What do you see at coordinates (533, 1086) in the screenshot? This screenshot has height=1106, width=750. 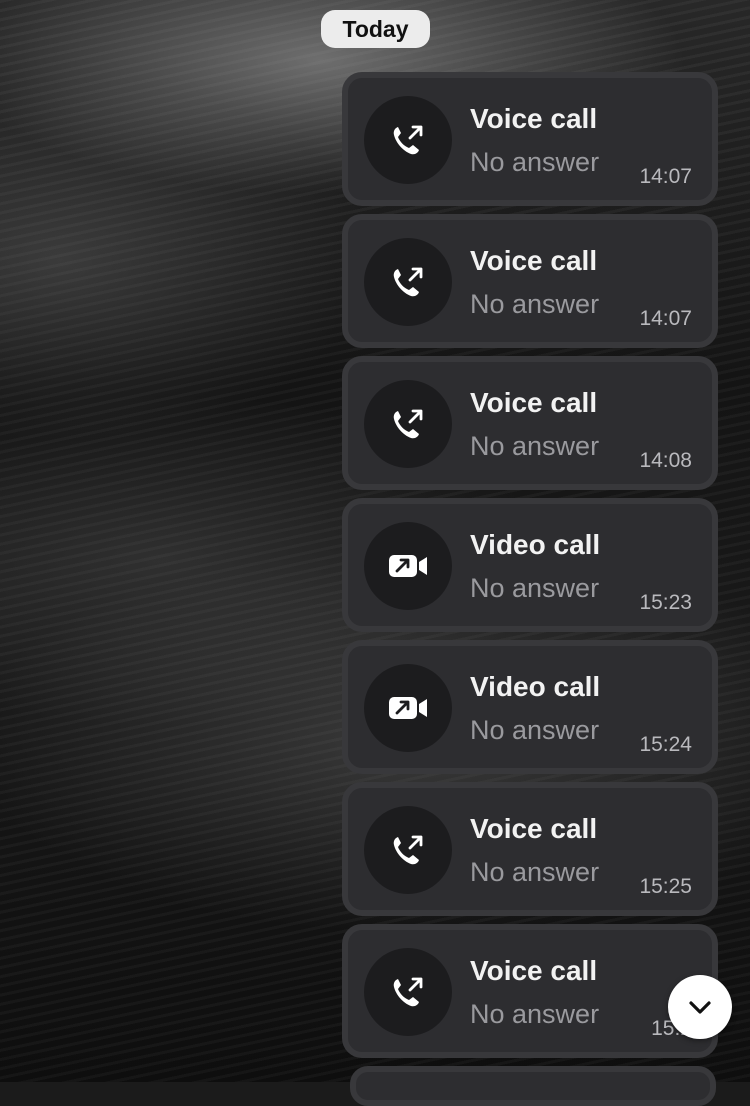 I see `call-bubble-partial` at bounding box center [533, 1086].